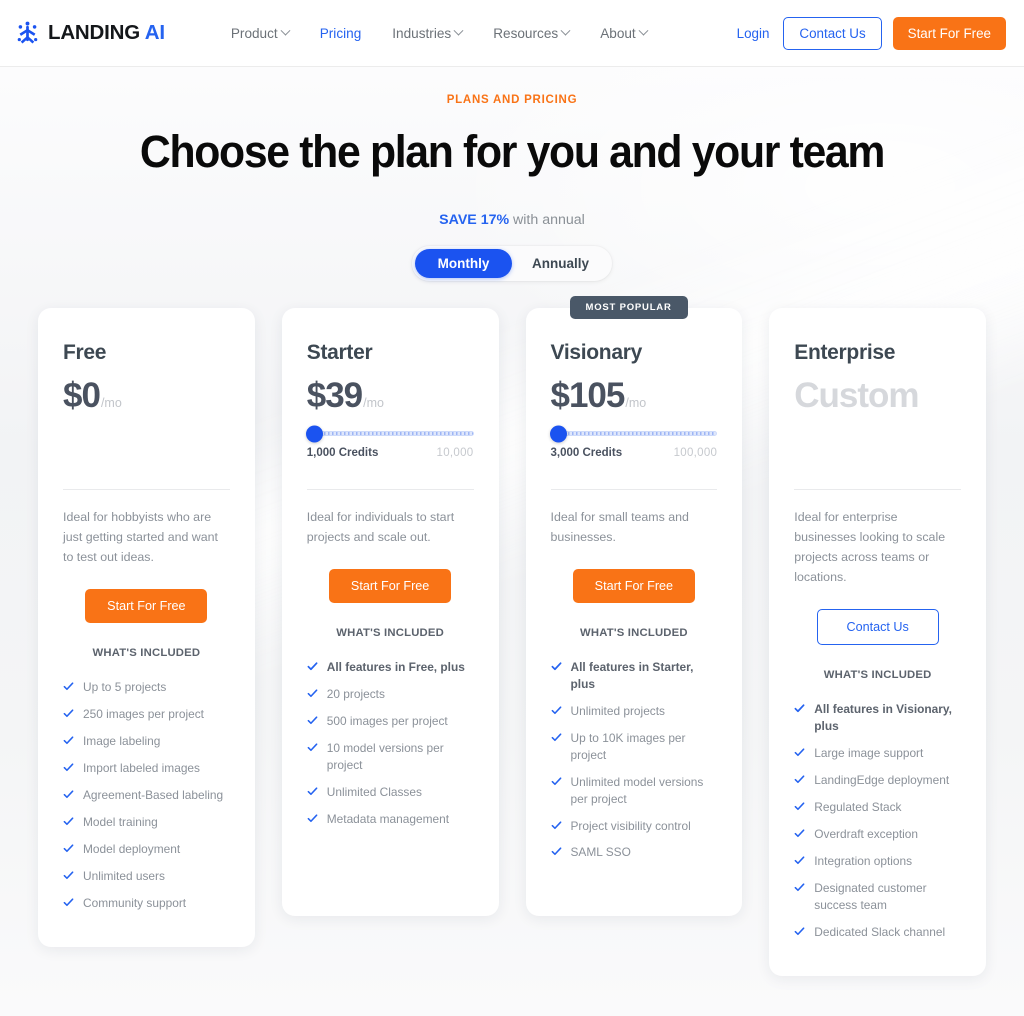 The width and height of the screenshot is (1024, 1016). I want to click on feature-item: Unlimited users, so click(146, 876).